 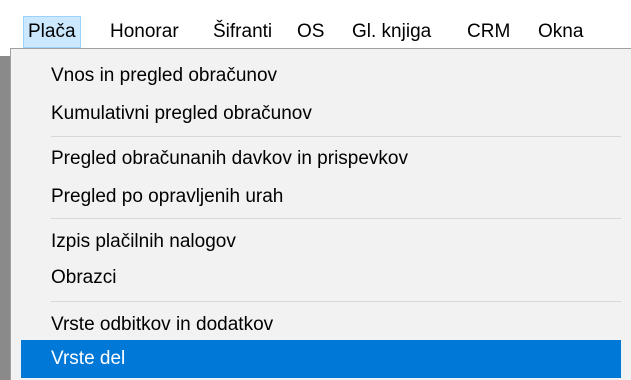 I want to click on menu-item-vnos-in-pregled-obracunov: Vnos in pregled obračunov, so click(x=321, y=76).